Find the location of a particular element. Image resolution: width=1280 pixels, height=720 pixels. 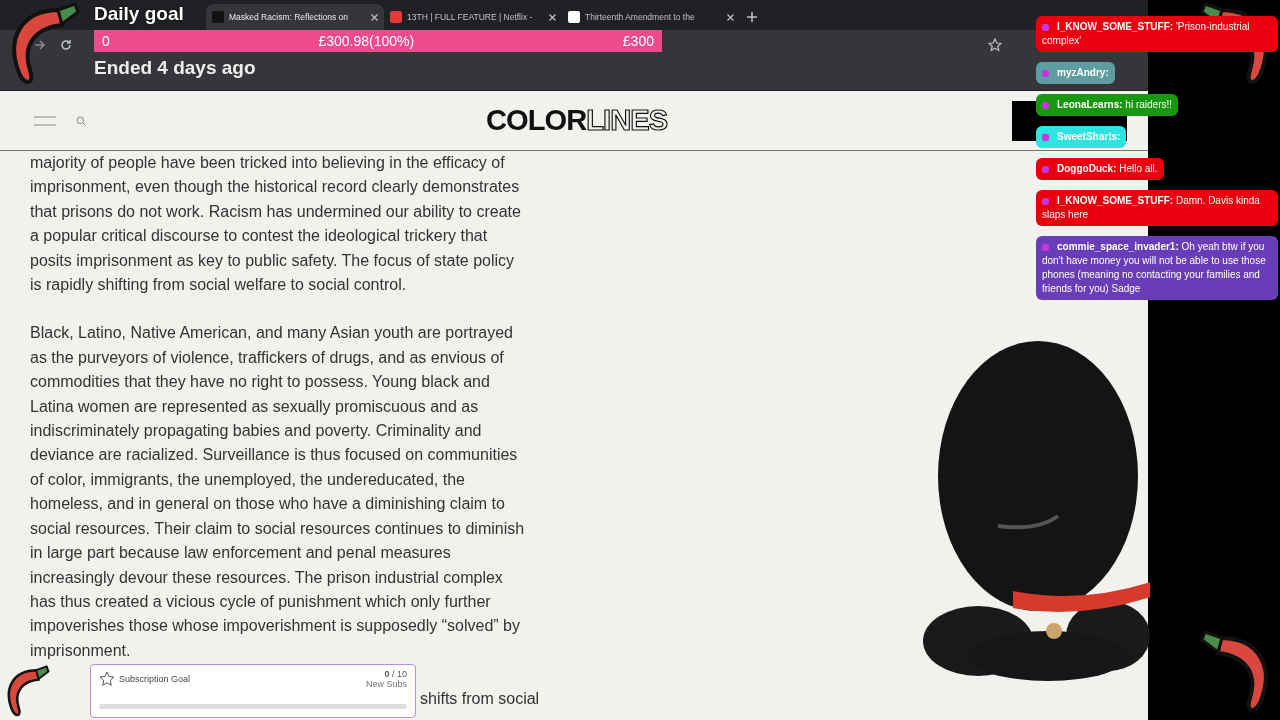

article-paragraph: majority of people have been tricked into believing in the efficacy of imprisonment, even though the historical record clearly demonstrates that prisons do not work. Racism has undermined our ability to create a popular critical discourse to contest the ideological trickery that posits imprisonment as key to public safety. The focus of state policy is rapidly shifting from social welfare to social control. is located at coordinates (275, 224).